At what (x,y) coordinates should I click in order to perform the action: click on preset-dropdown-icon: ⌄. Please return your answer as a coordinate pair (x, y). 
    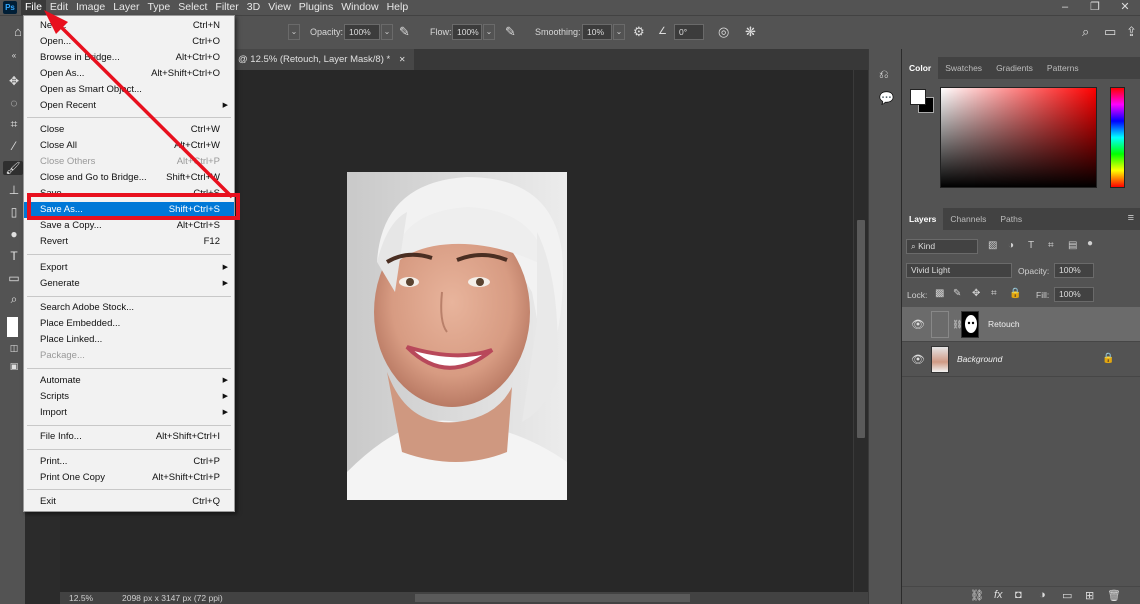
    Looking at the image, I should click on (294, 32).